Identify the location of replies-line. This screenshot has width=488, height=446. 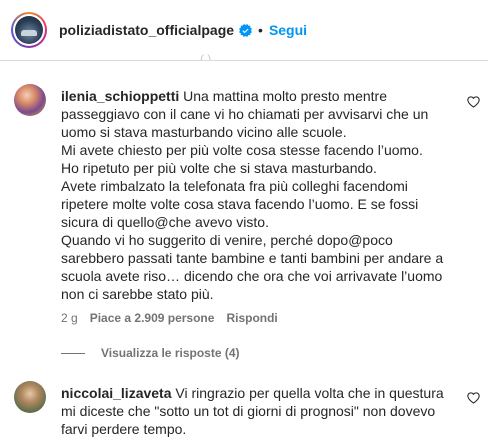
(73, 353).